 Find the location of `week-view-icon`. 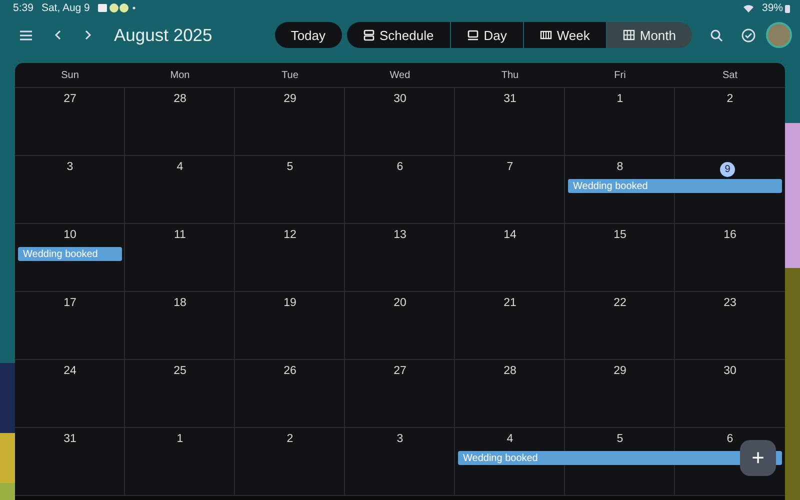

week-view-icon is located at coordinates (546, 35).